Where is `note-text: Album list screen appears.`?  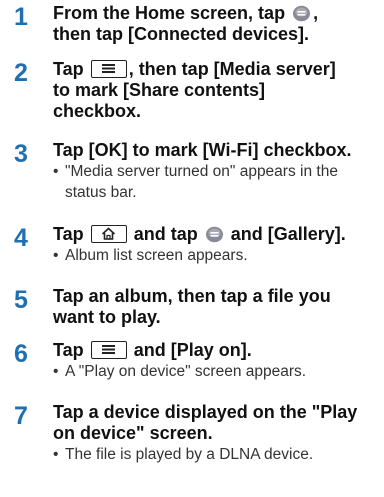
note-text: Album list screen appears. is located at coordinates (156, 255).